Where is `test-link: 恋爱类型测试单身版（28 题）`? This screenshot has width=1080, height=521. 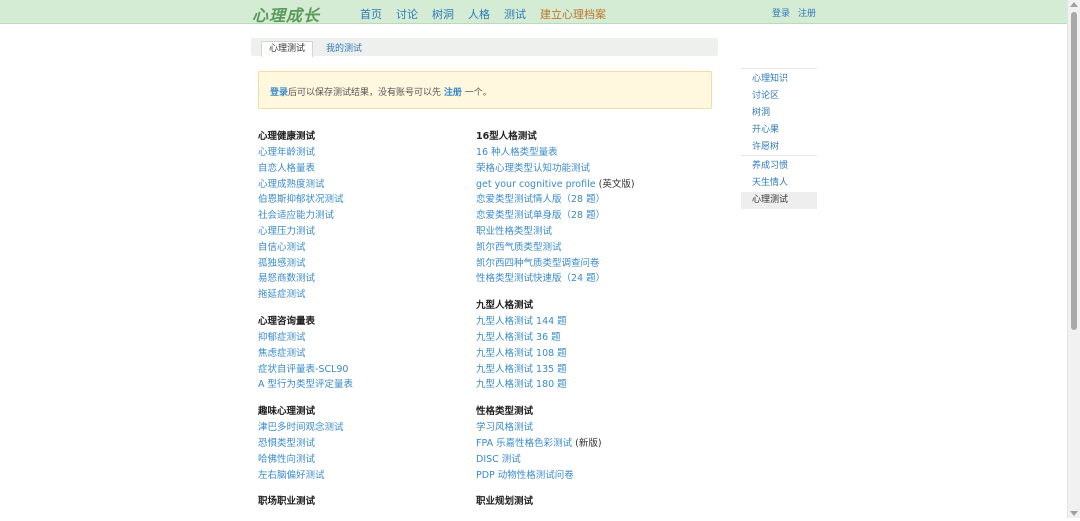
test-link: 恋爱类型测试单身版（28 题） is located at coordinates (540, 215).